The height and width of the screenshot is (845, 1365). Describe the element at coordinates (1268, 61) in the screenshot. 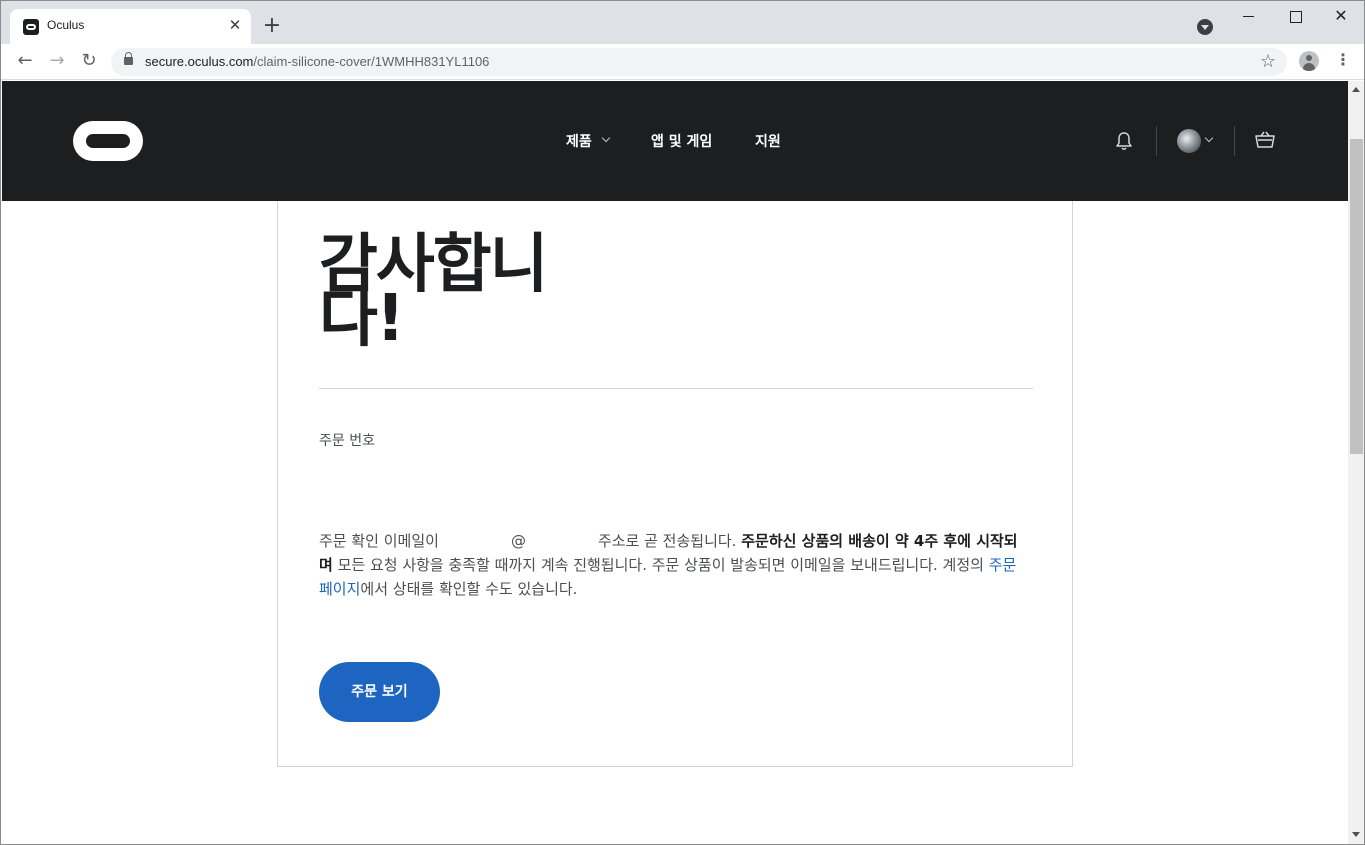

I see `bookmark-star-icon: ☆` at that location.